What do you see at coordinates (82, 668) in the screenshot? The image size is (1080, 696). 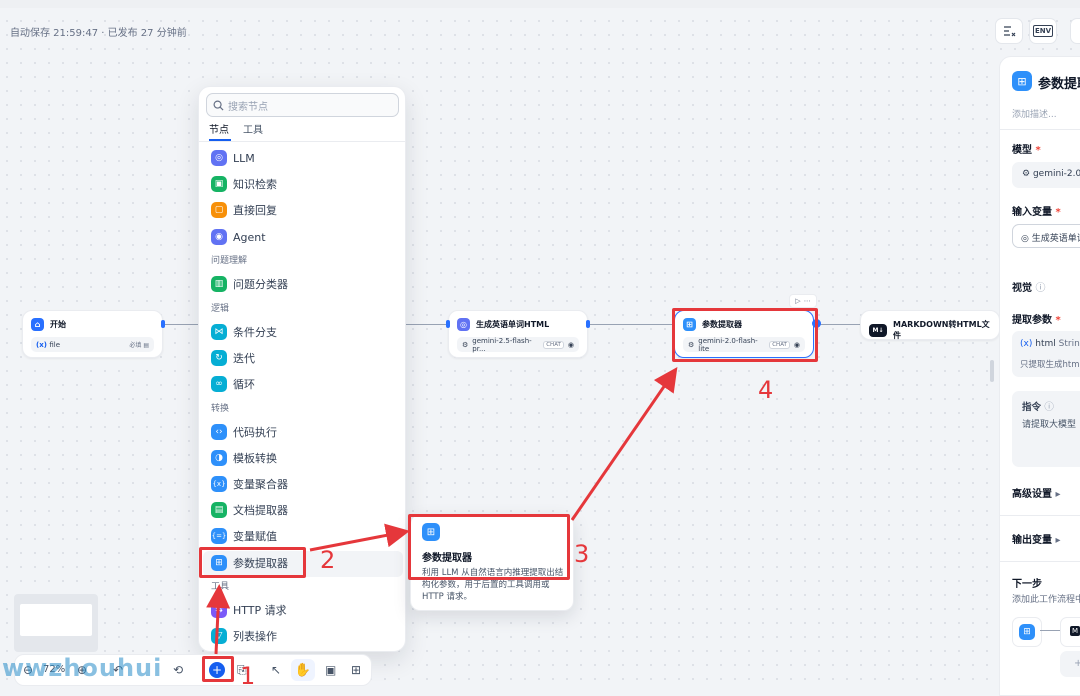 I see `watermark: wwzhouhui` at bounding box center [82, 668].